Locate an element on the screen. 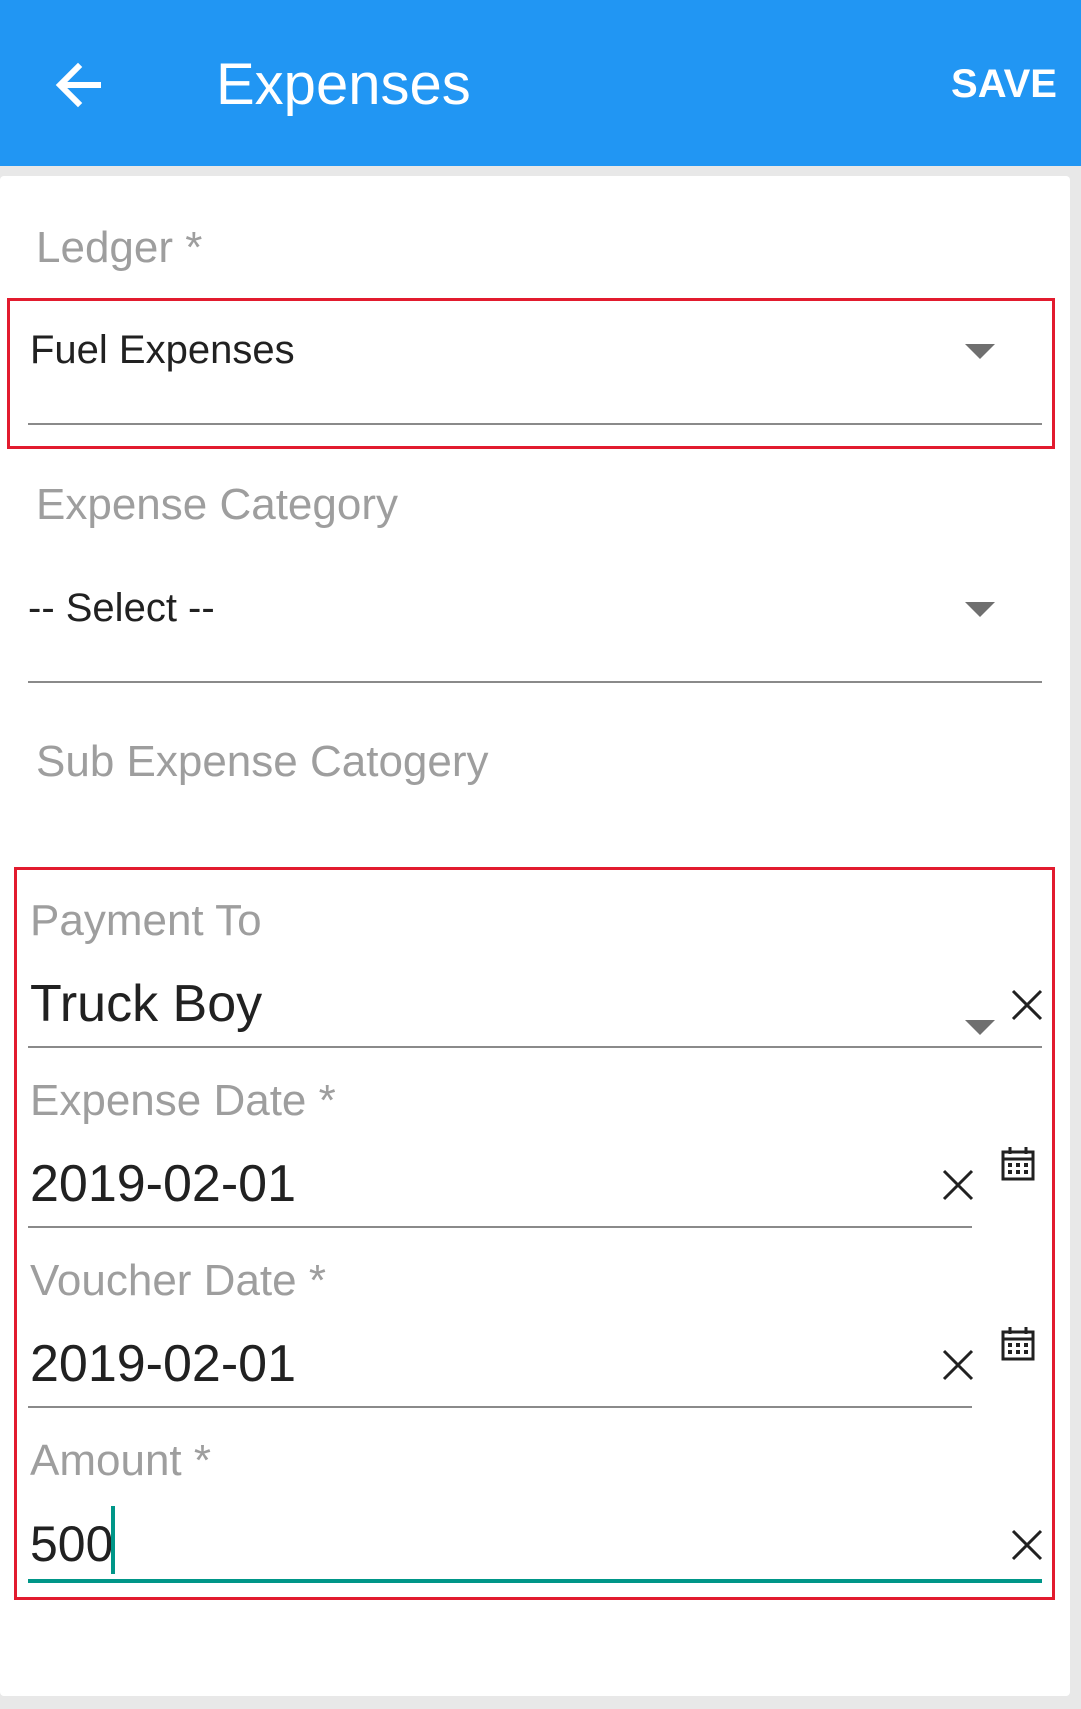 The width and height of the screenshot is (1081, 1709). sub-expense-category-label: Sub Expense Catogery is located at coordinates (262, 761).